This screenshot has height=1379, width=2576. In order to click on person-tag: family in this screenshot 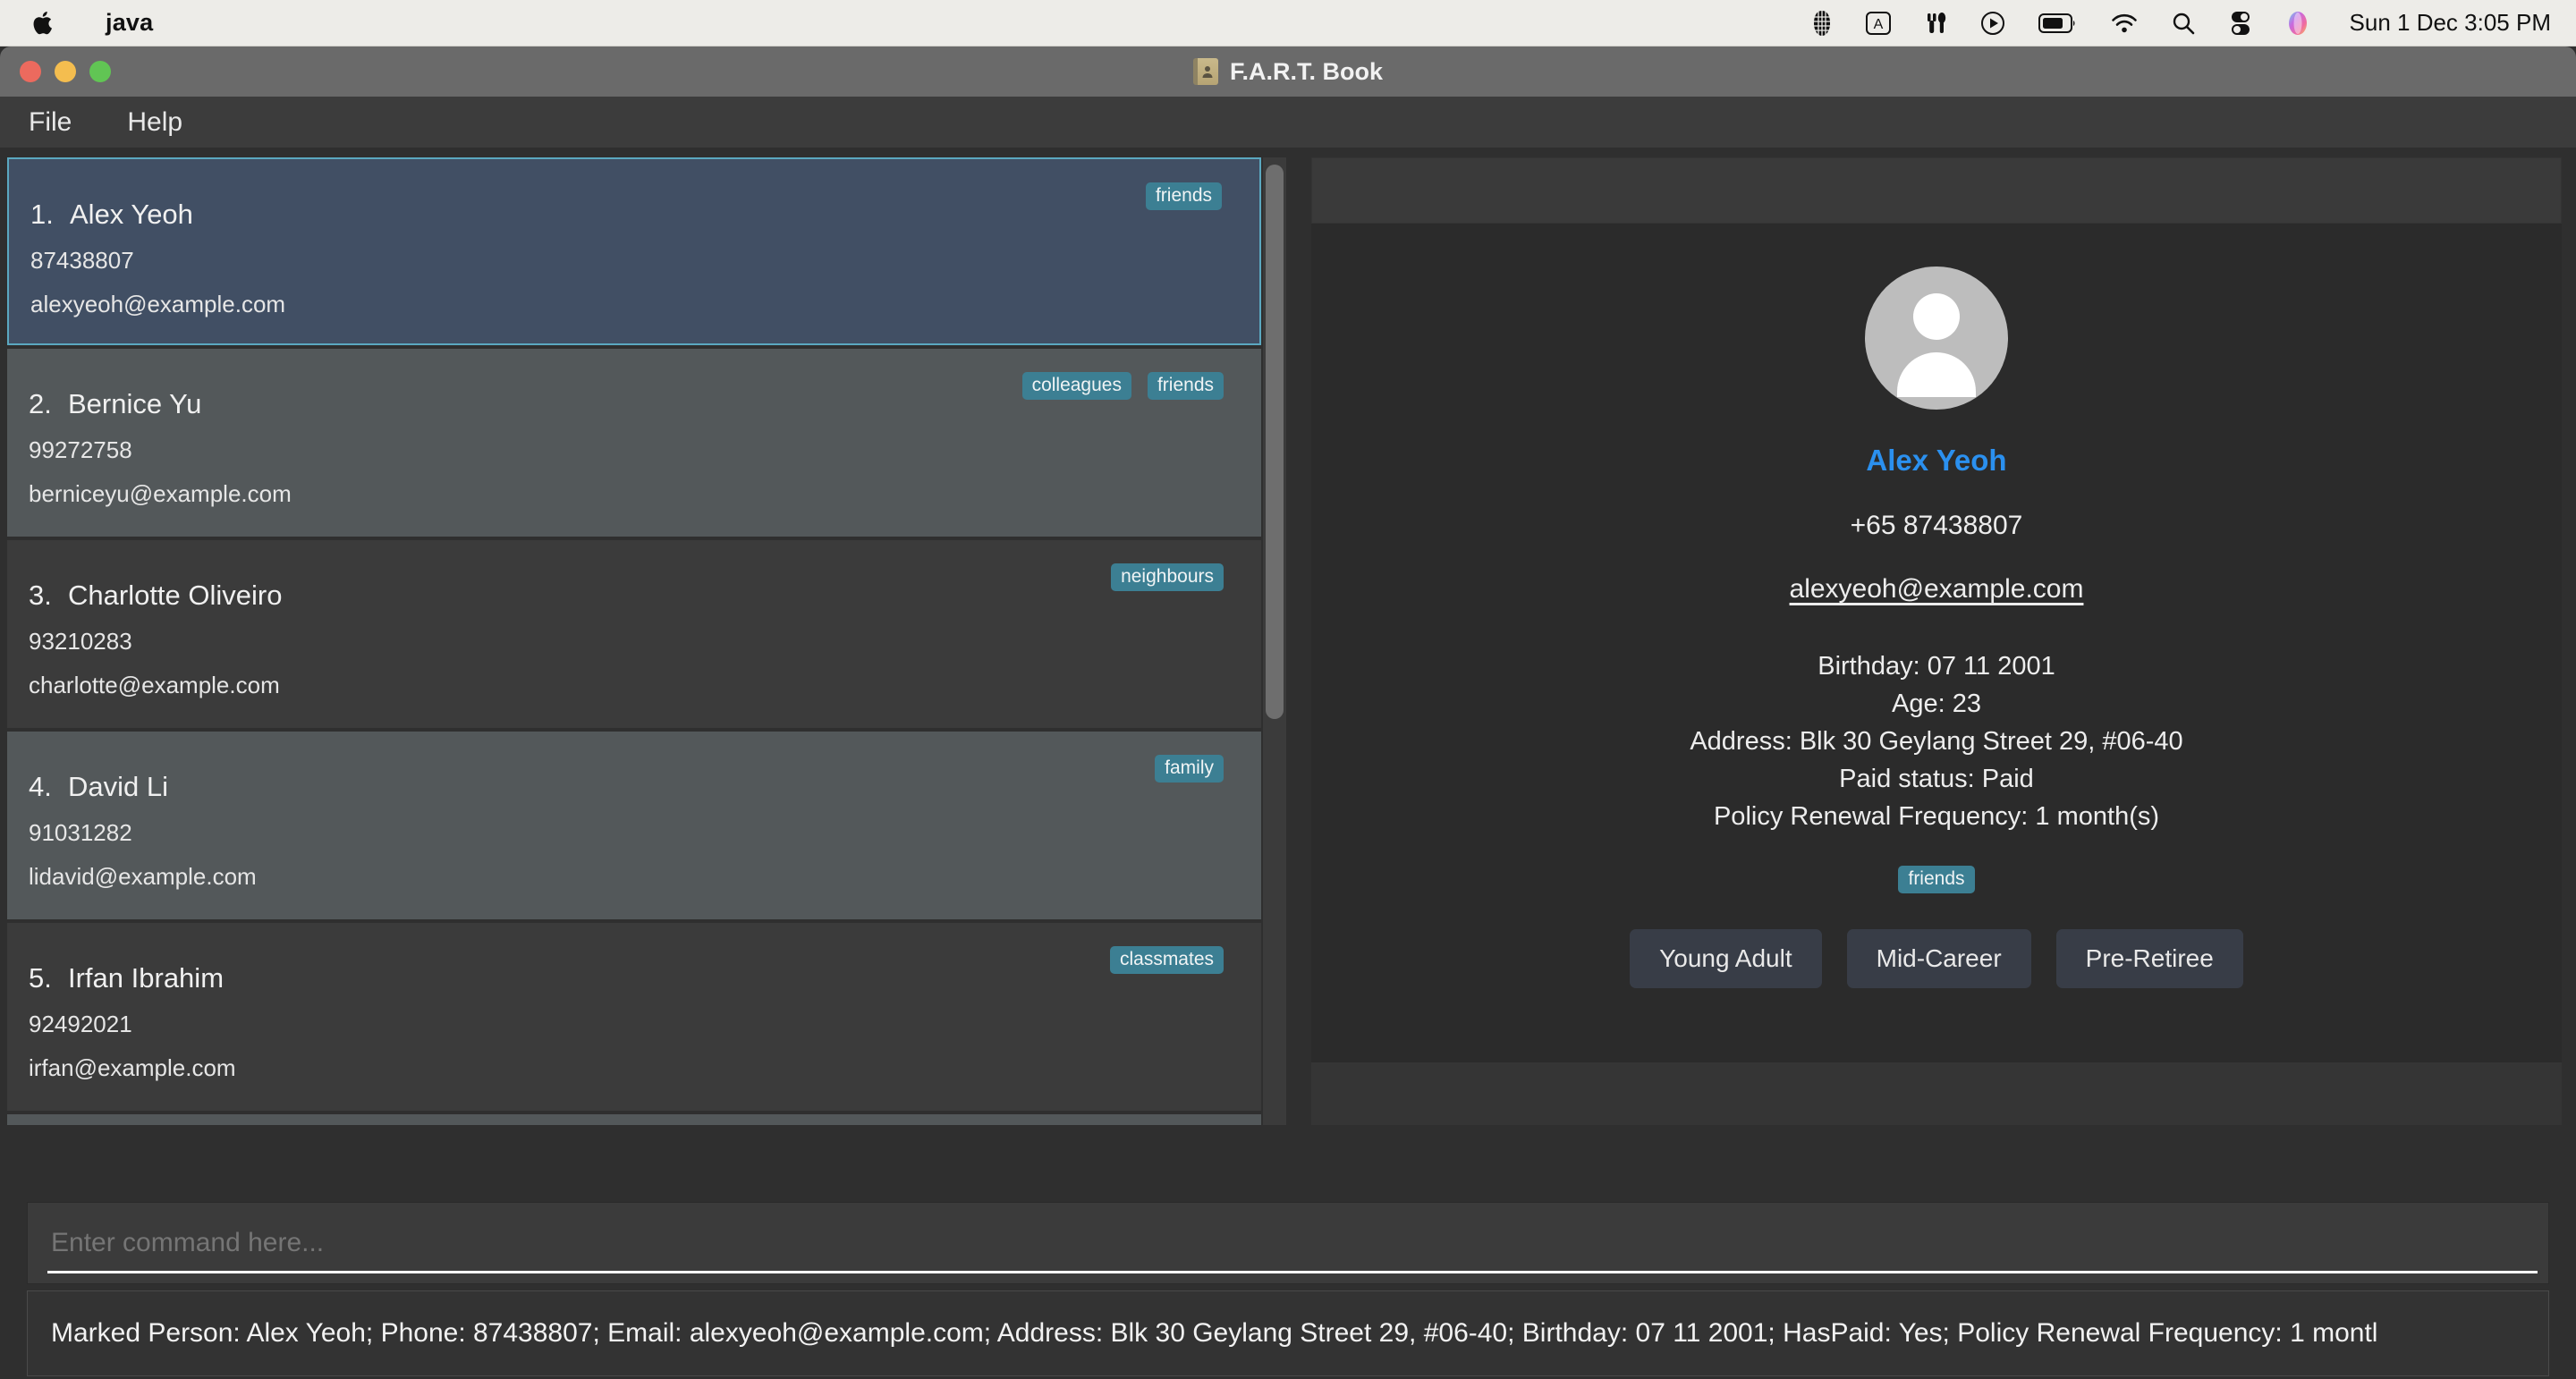, I will do `click(1189, 769)`.